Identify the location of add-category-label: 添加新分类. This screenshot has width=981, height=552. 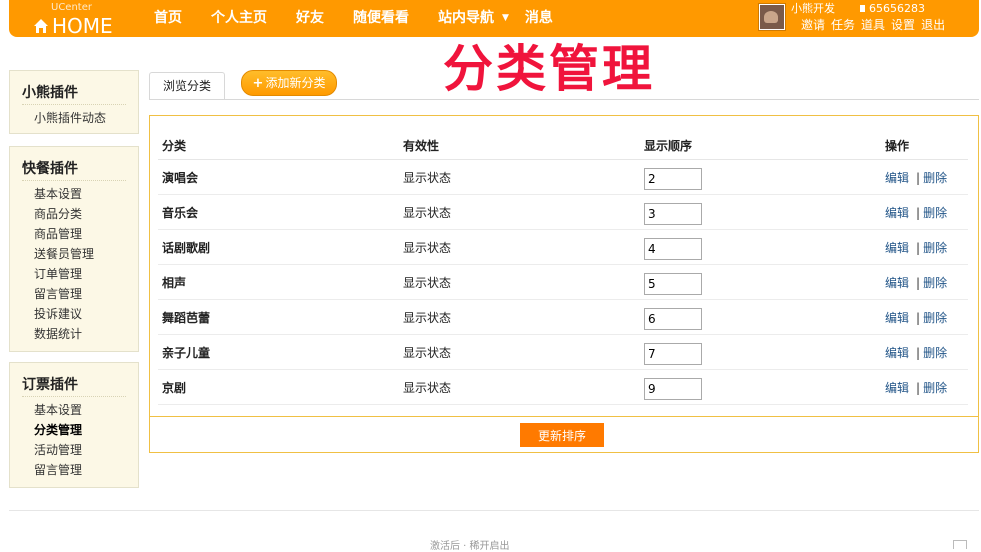
(295, 83).